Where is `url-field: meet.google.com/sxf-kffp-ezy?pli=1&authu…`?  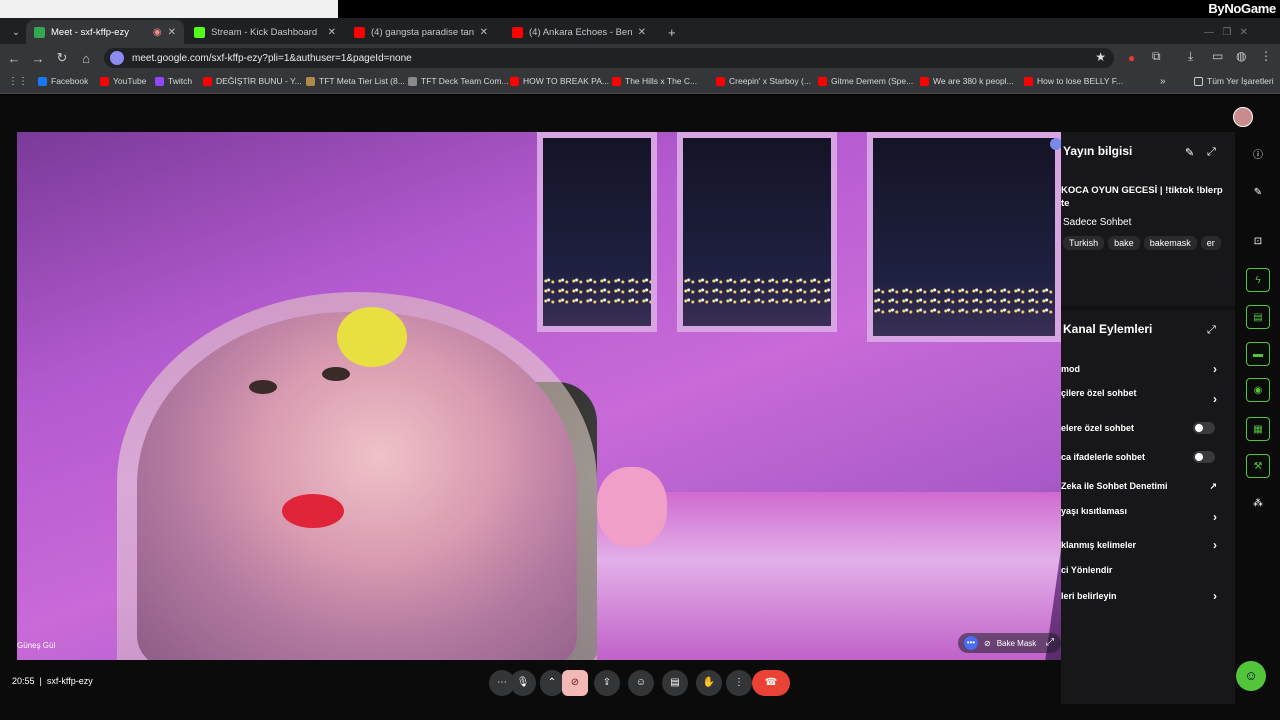 url-field: meet.google.com/sxf-kffp-ezy?pli=1&authu… is located at coordinates (609, 58).